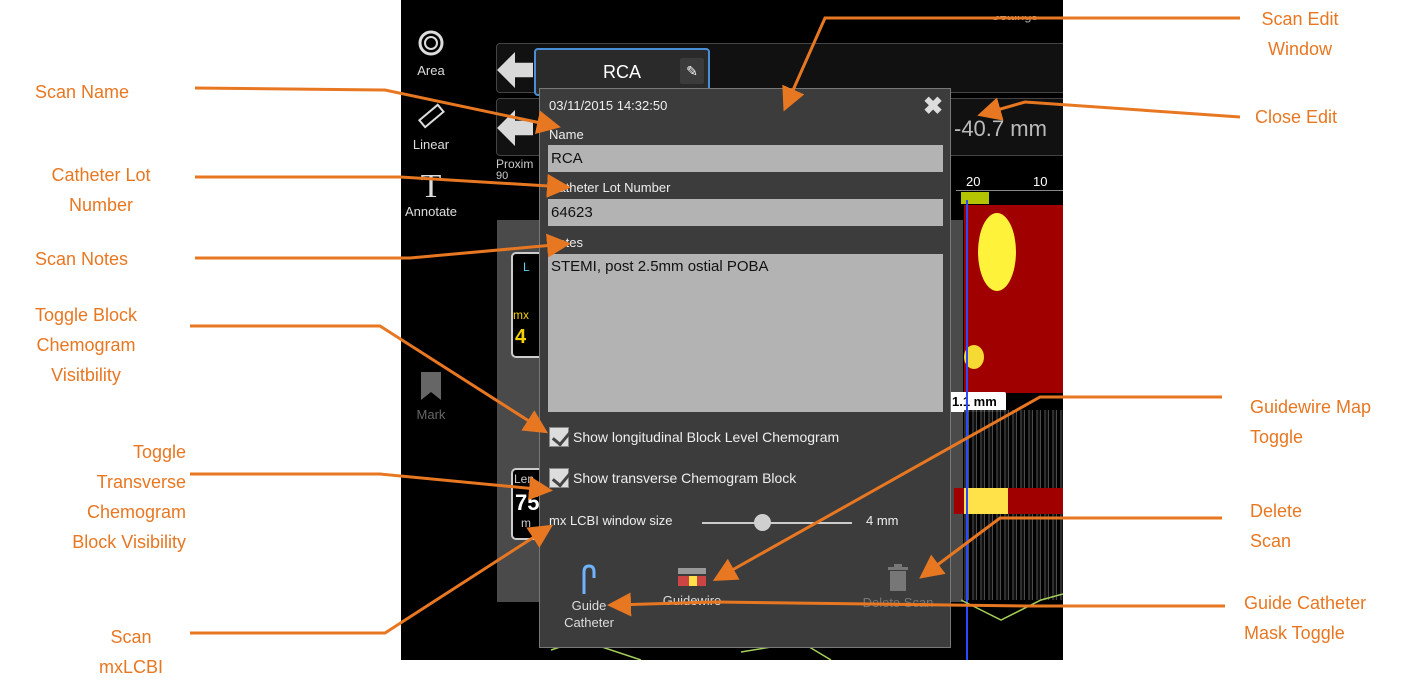  I want to click on linear-tool: Linear, so click(431, 127).